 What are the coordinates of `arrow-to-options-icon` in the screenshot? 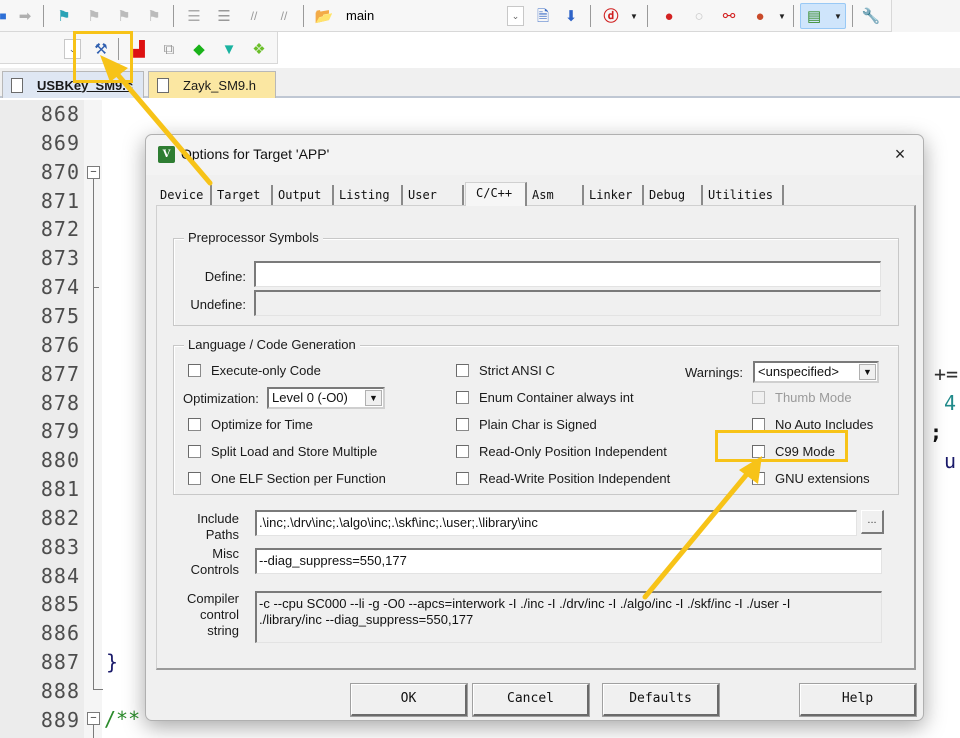 It's located at (161, 125).